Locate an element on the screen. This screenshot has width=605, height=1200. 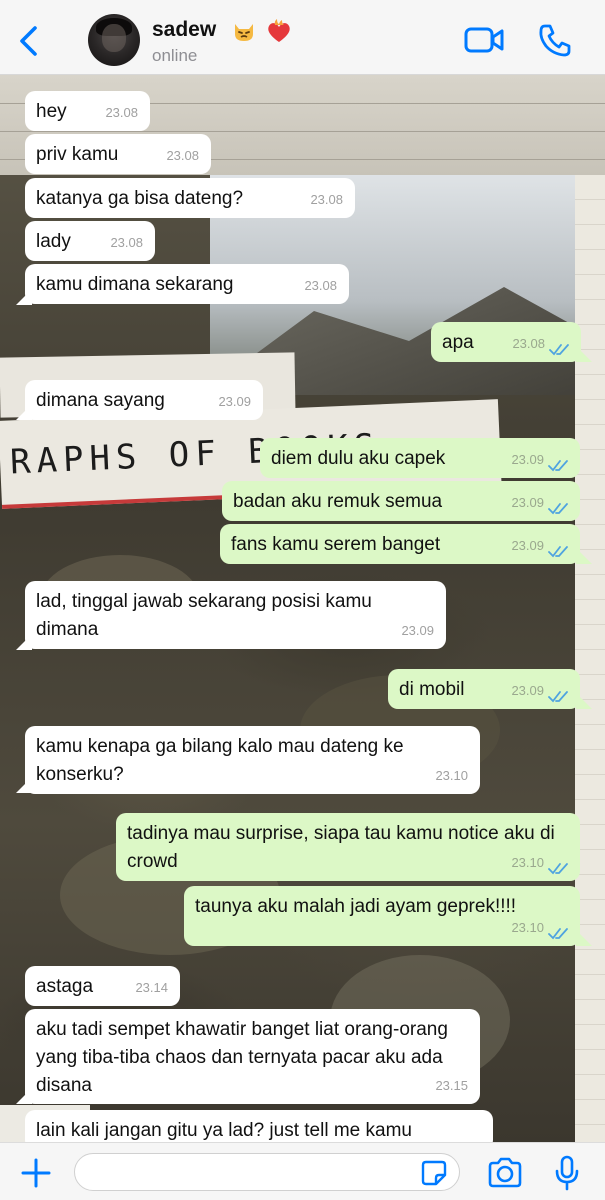
message-text: astaga is located at coordinates (65, 986).